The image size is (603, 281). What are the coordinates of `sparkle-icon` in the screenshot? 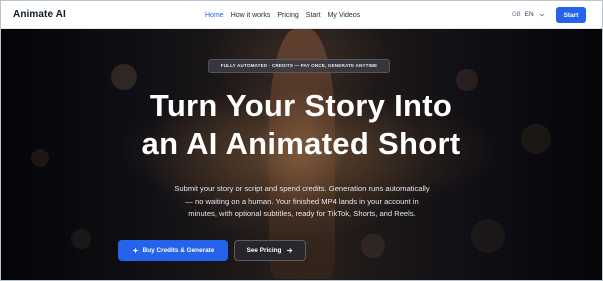 It's located at (135, 250).